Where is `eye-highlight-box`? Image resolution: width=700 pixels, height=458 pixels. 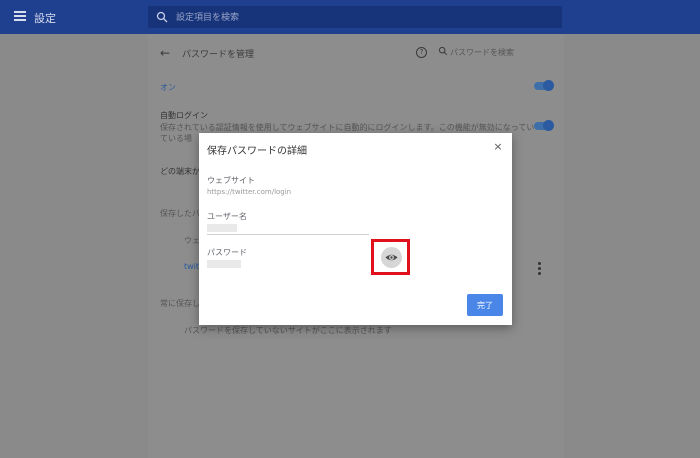
eye-highlight-box is located at coordinates (390, 257).